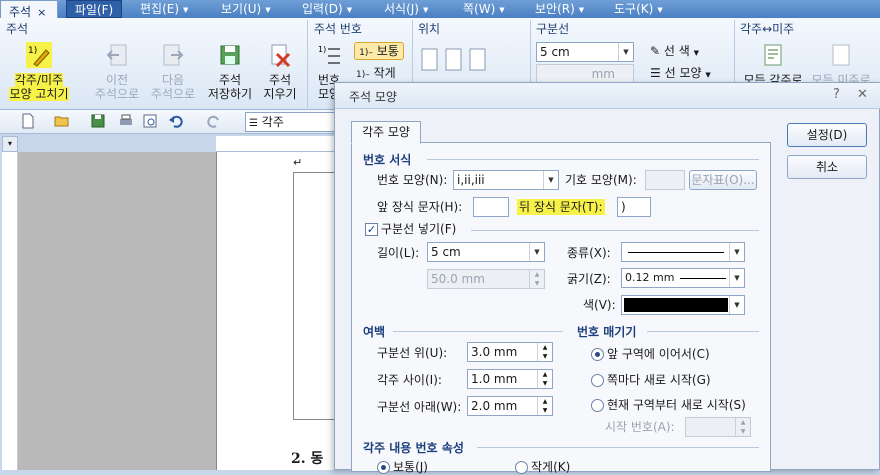  Describe the element at coordinates (419, 407) in the screenshot. I see `margin-below-label: 구분선 아래(W):` at that location.